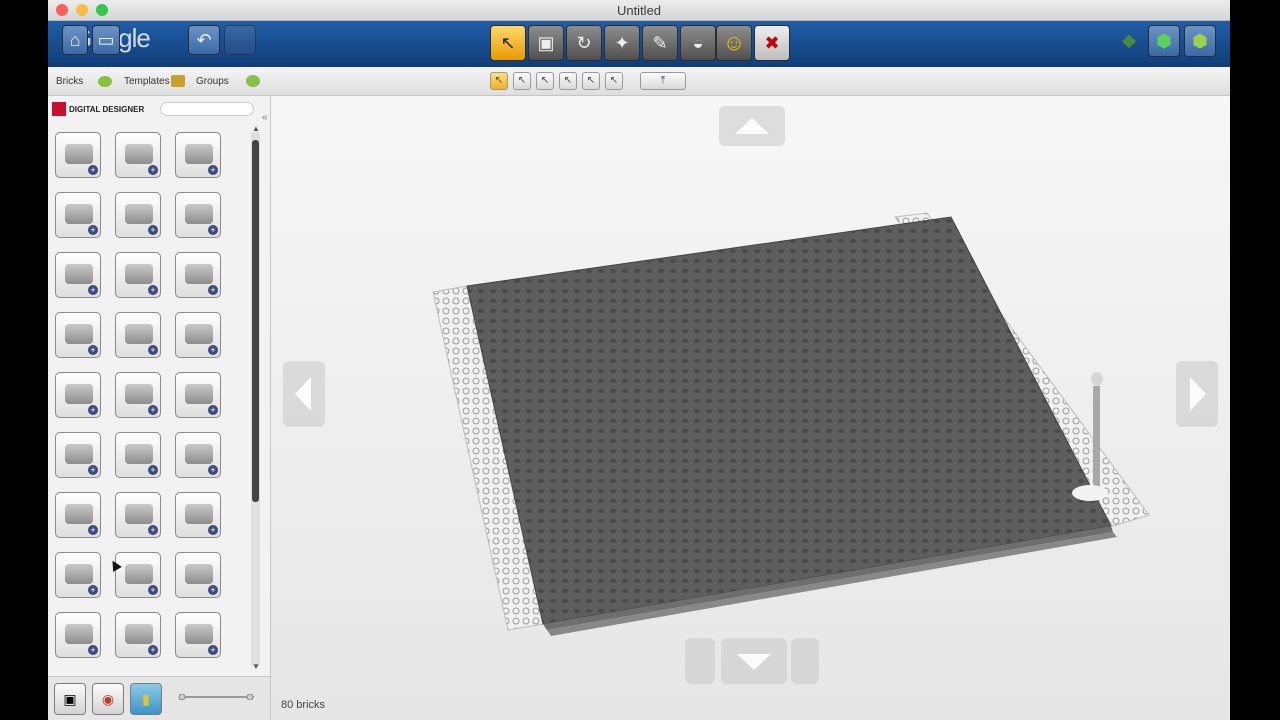 The height and width of the screenshot is (720, 1280). I want to click on brick-count-status: 80 bricks, so click(303, 705).